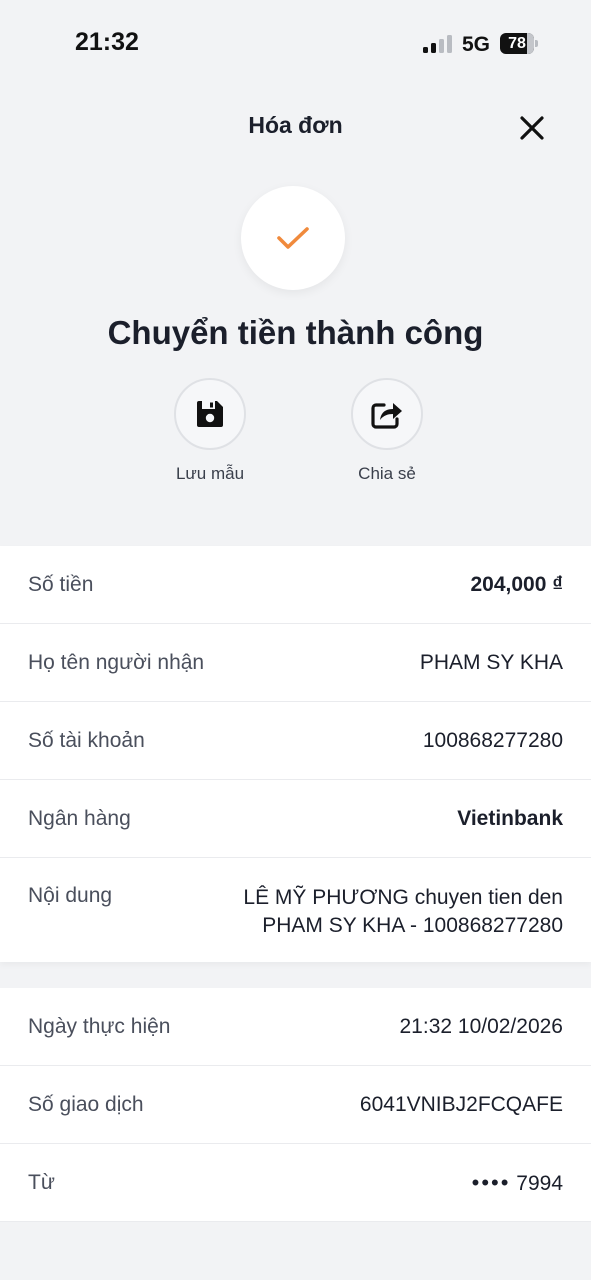  I want to click on execution-date-label: Ngày thực hiện, so click(99, 1026).